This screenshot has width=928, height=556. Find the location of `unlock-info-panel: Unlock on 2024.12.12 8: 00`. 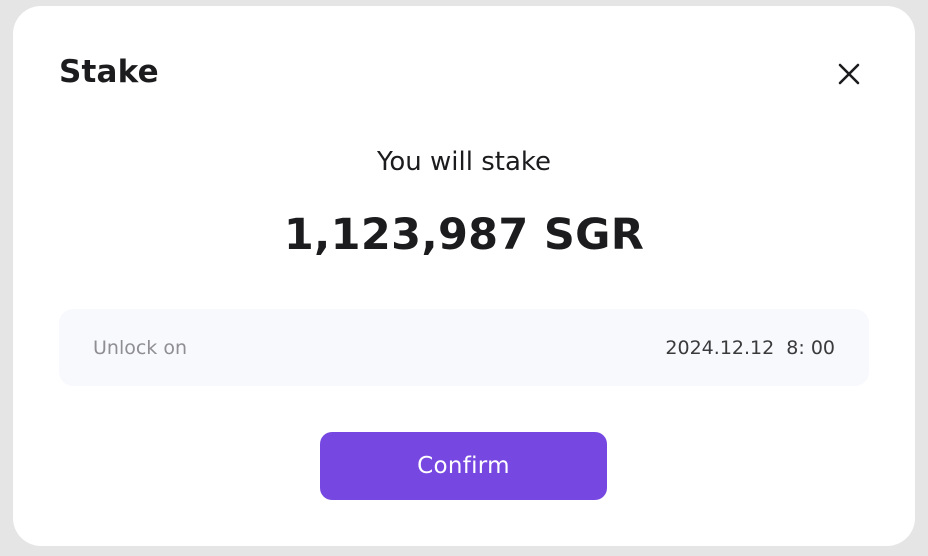

unlock-info-panel: Unlock on 2024.12.12 8: 00 is located at coordinates (464, 347).